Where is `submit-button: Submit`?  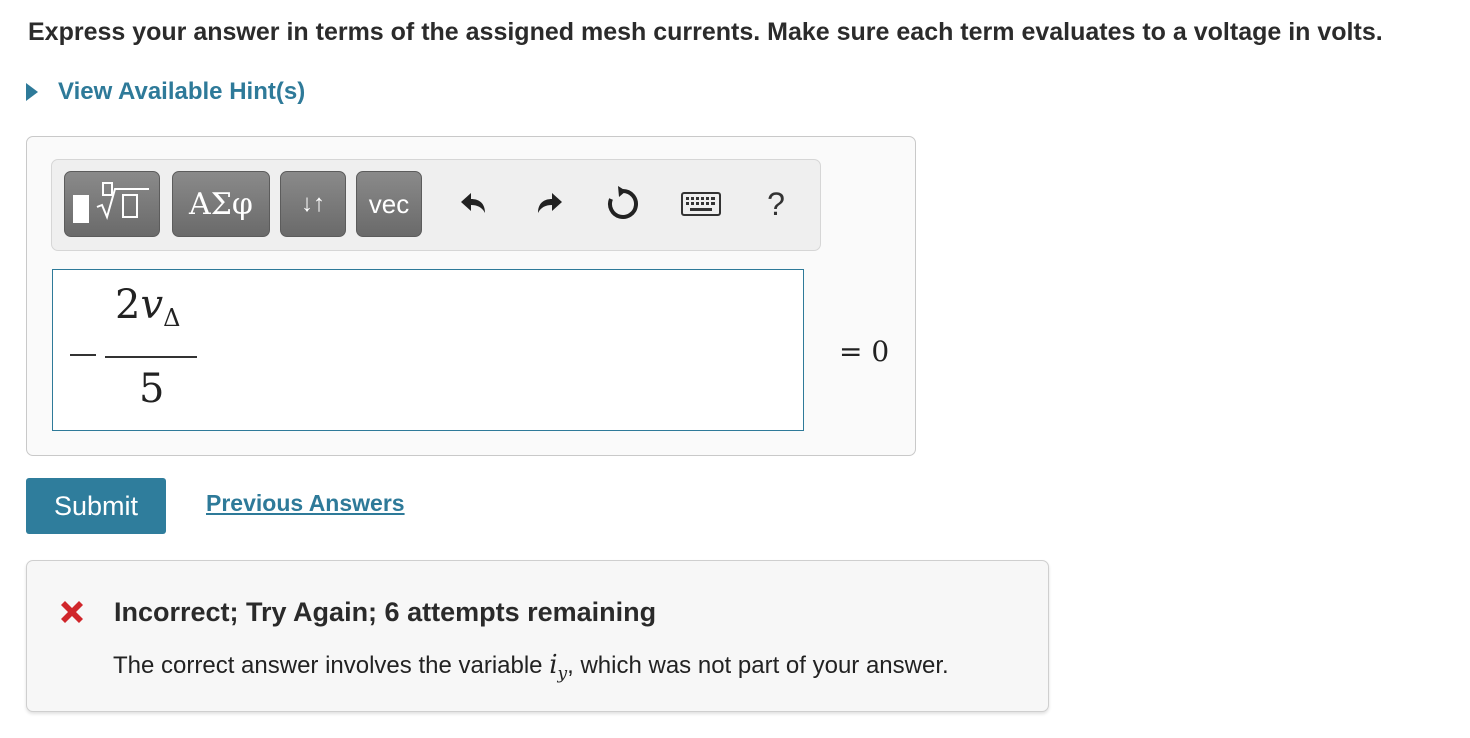 submit-button: Submit is located at coordinates (96, 506).